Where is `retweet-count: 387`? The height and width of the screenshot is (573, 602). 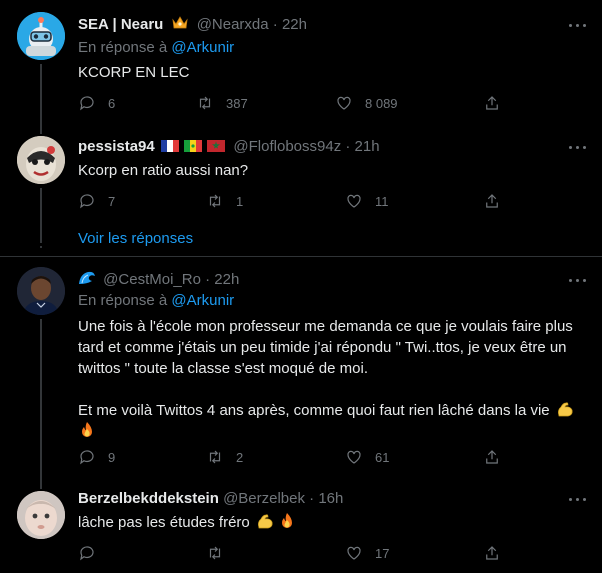
retweet-count: 387 is located at coordinates (237, 103).